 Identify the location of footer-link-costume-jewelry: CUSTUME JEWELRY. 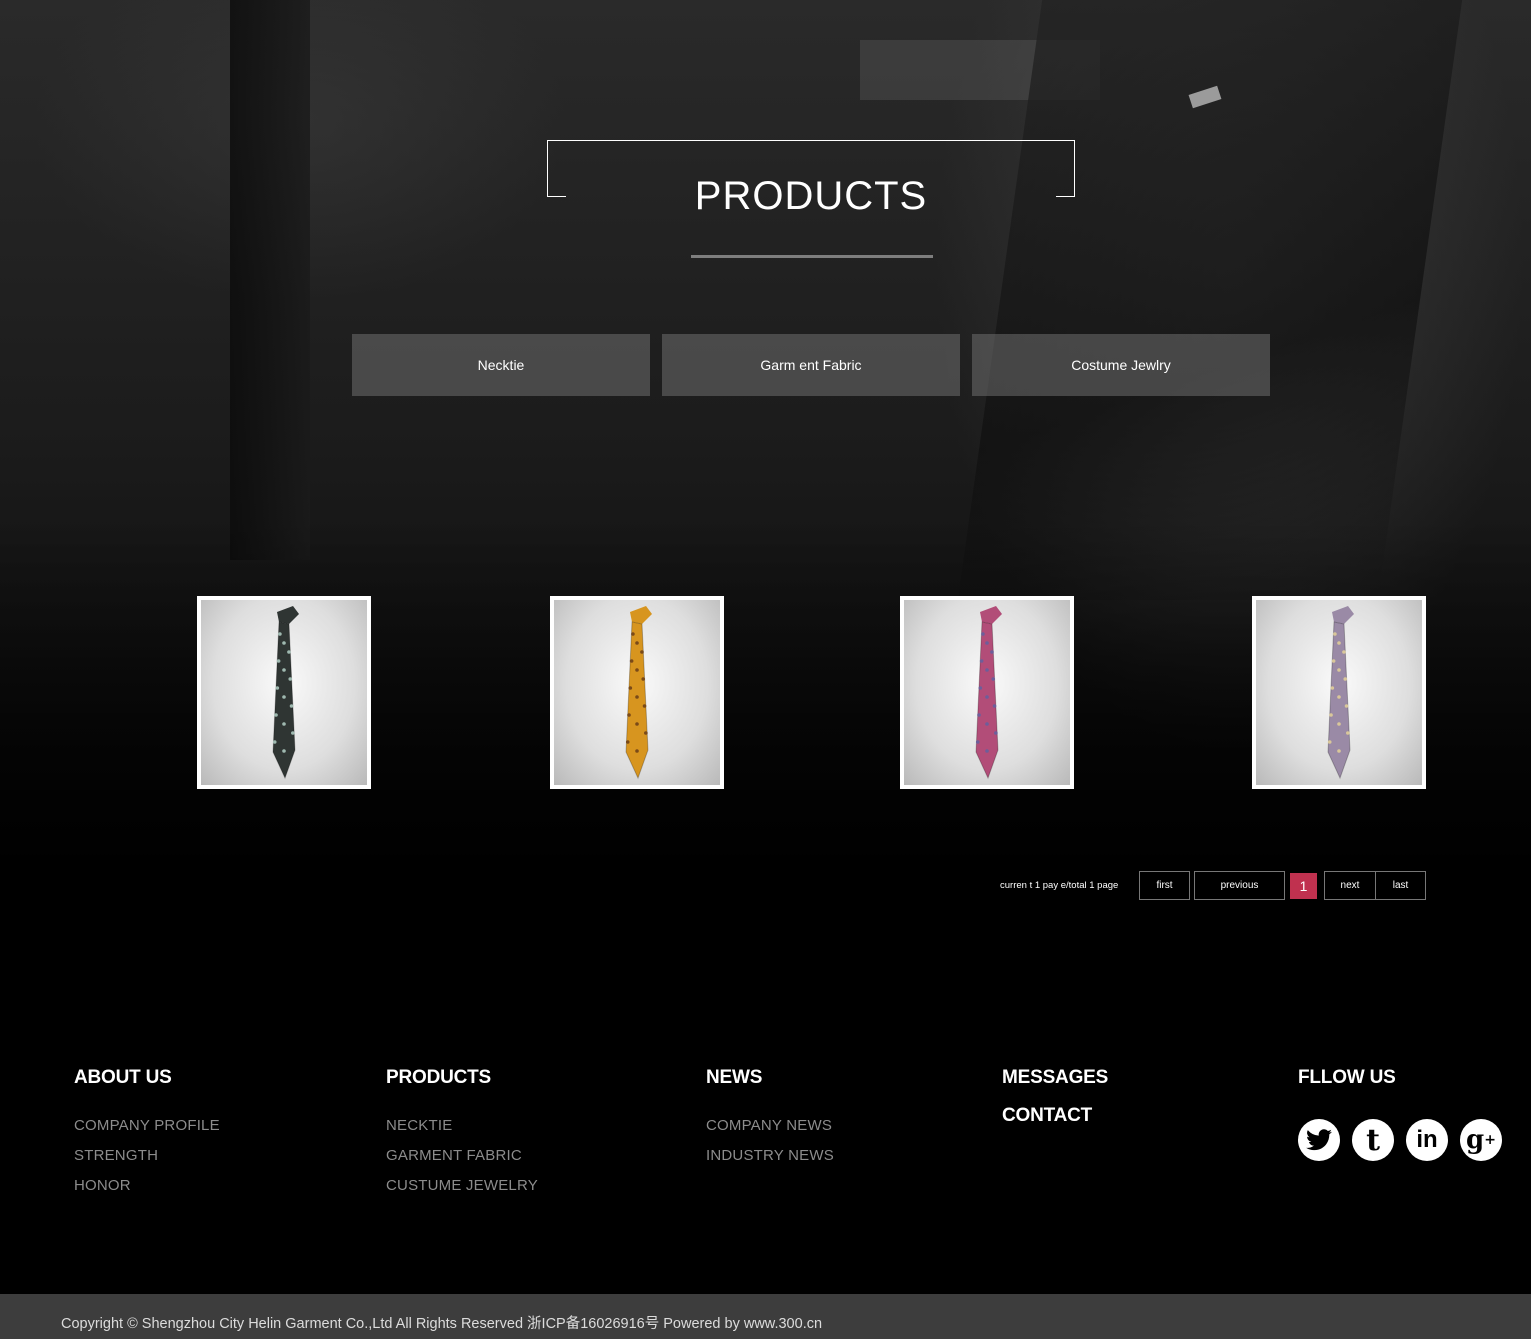
(462, 1185).